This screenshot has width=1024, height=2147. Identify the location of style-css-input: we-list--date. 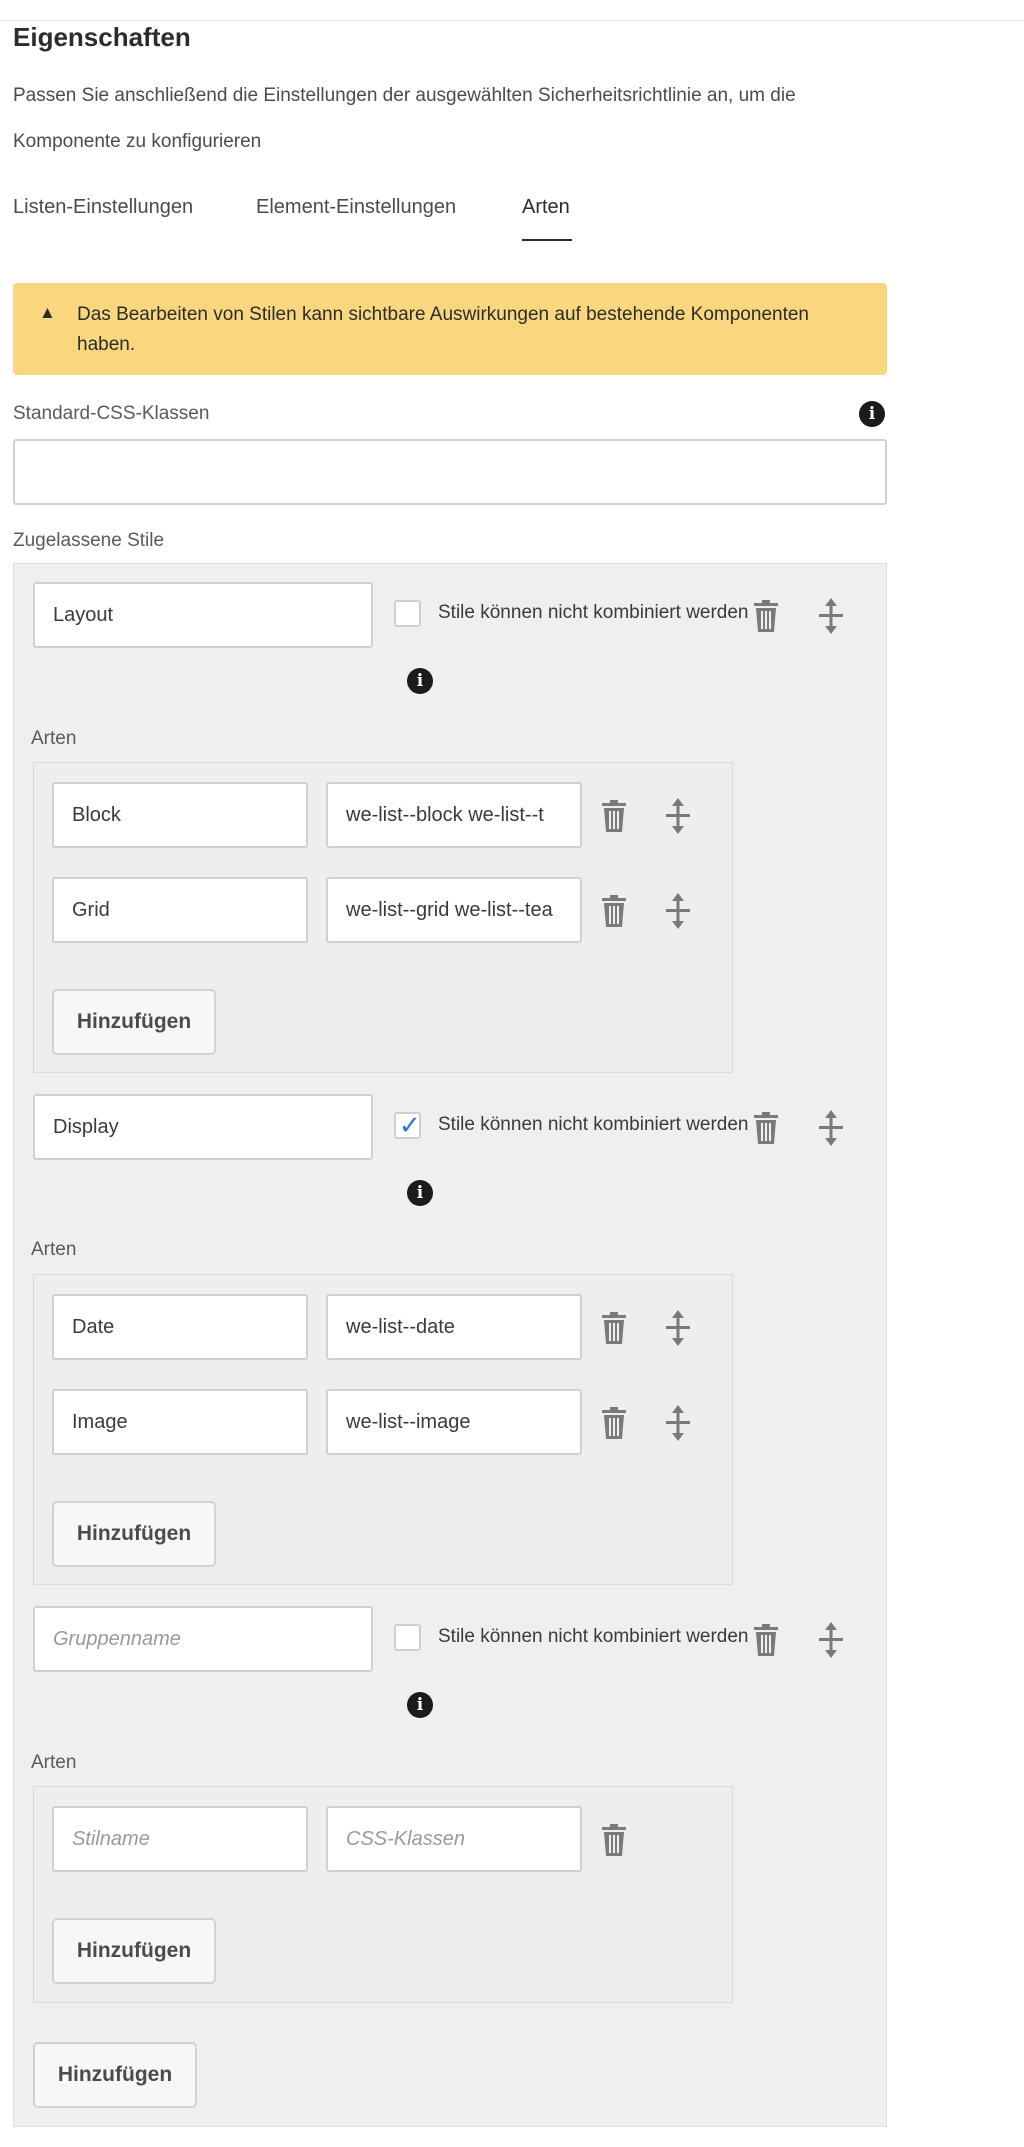
(454, 1327).